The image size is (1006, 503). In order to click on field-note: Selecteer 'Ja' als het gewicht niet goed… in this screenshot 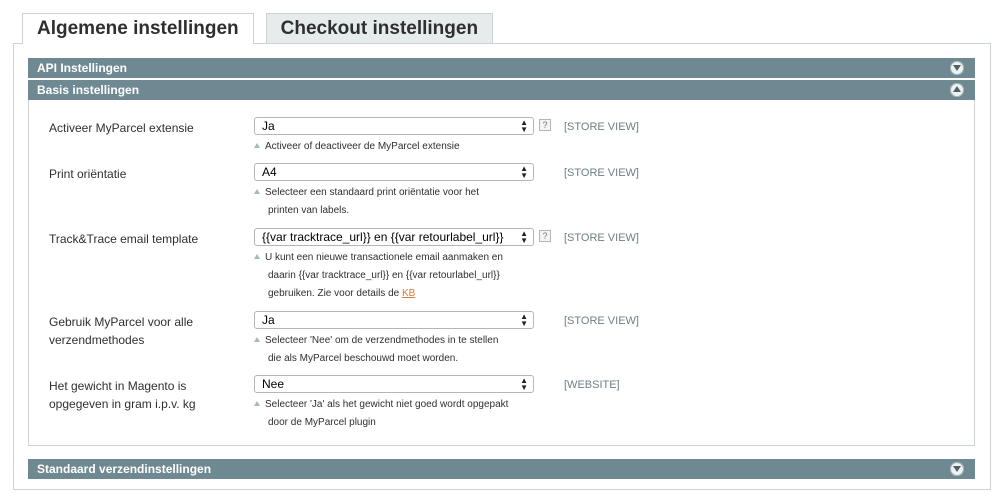, I will do `click(396, 414)`.